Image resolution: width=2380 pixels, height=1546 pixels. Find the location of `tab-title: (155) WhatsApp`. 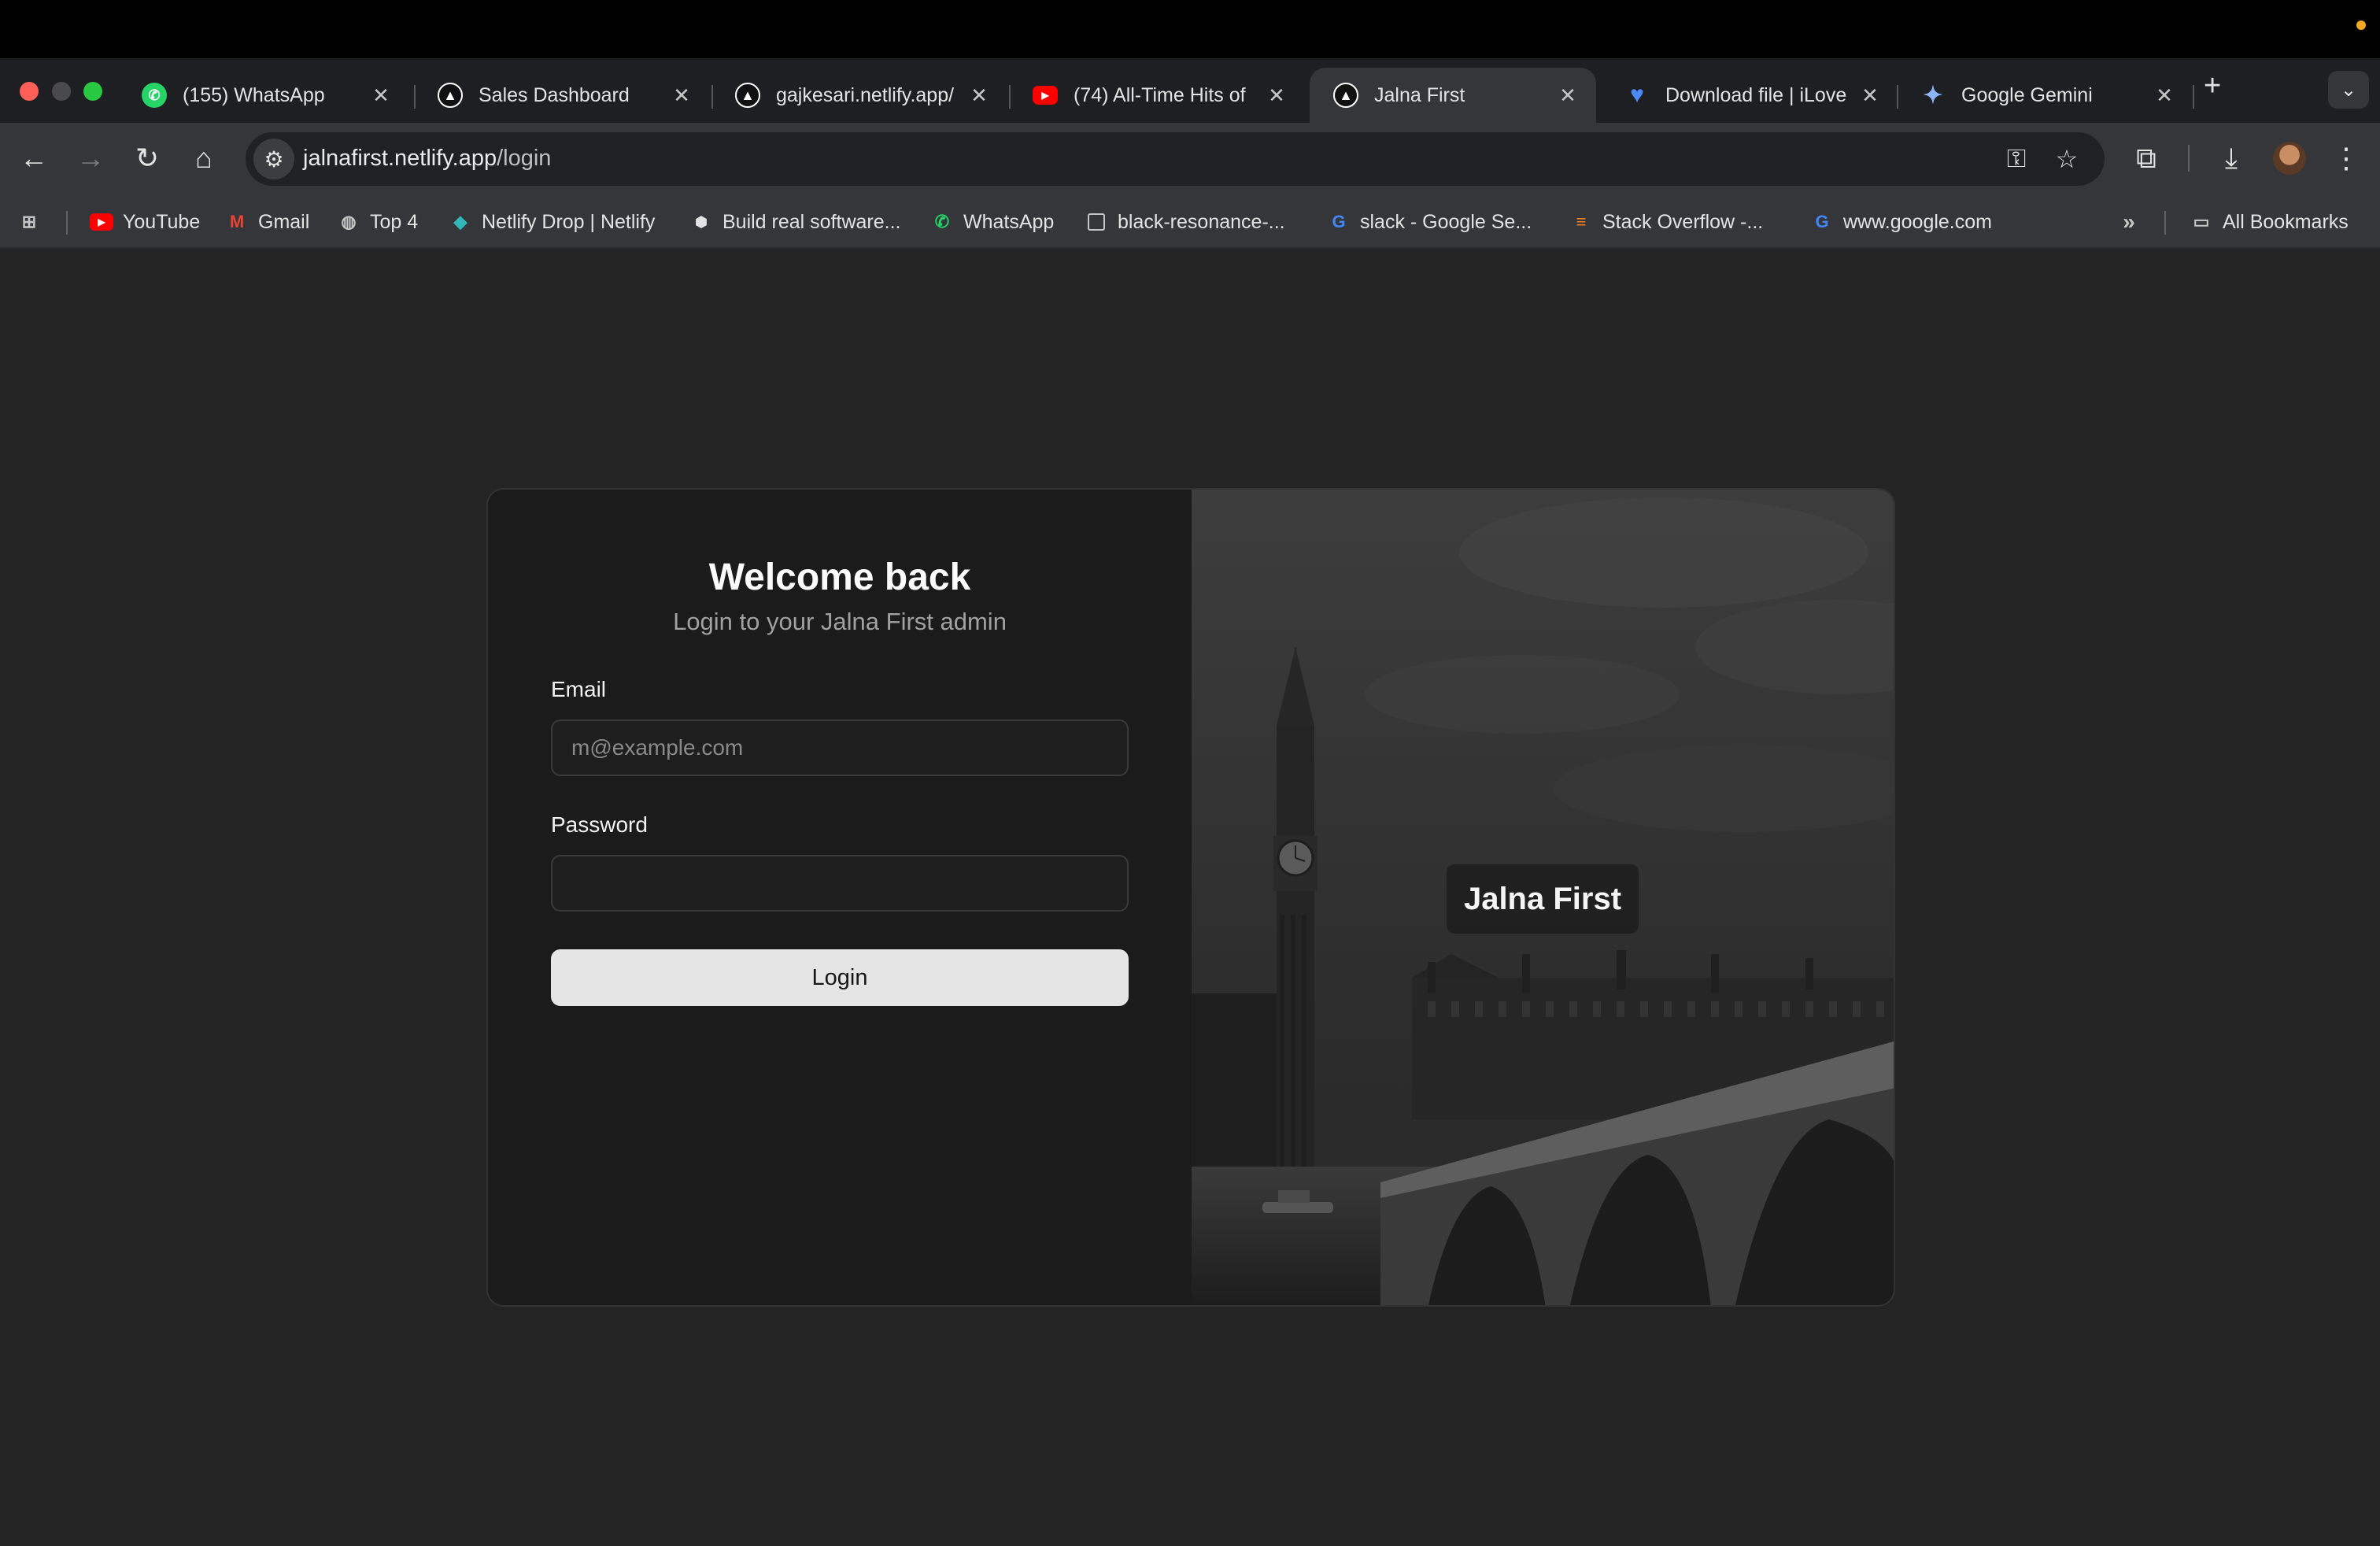

tab-title: (155) WhatsApp is located at coordinates (254, 95).